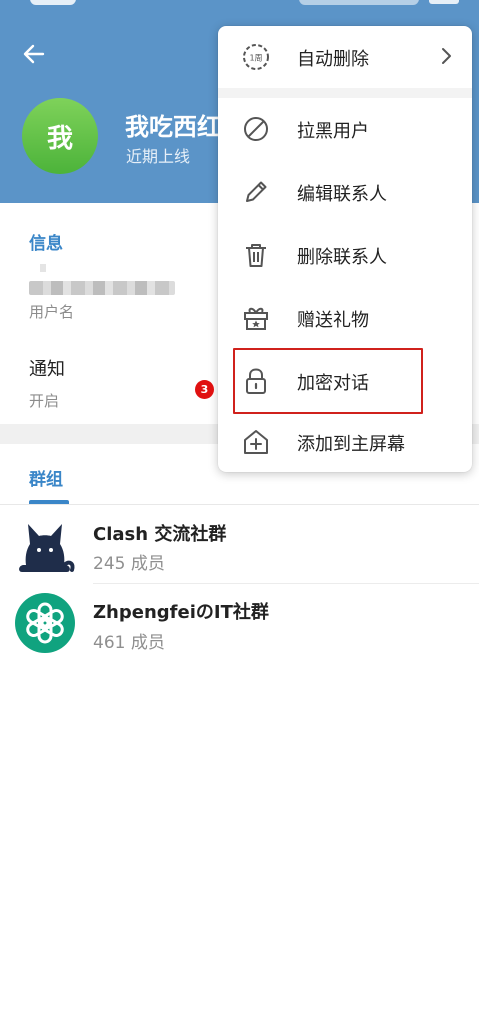 This screenshot has height=1024, width=479. What do you see at coordinates (256, 191) in the screenshot?
I see `pencil-icon` at bounding box center [256, 191].